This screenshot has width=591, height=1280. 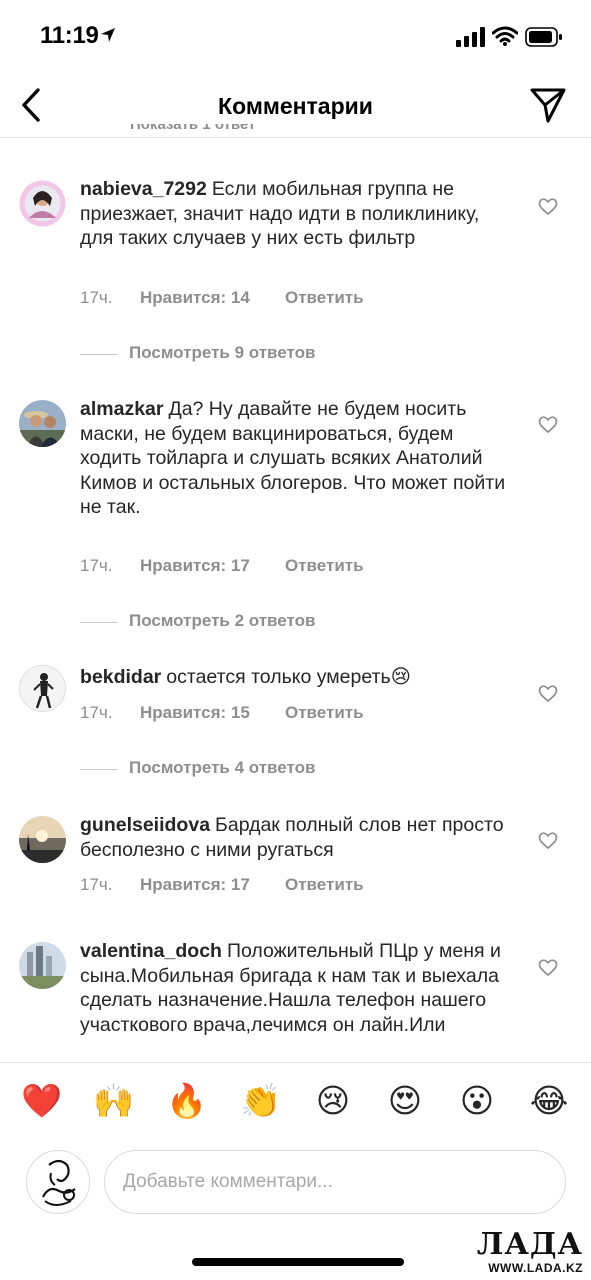 I want to click on my-avatar, so click(x=58, y=1182).